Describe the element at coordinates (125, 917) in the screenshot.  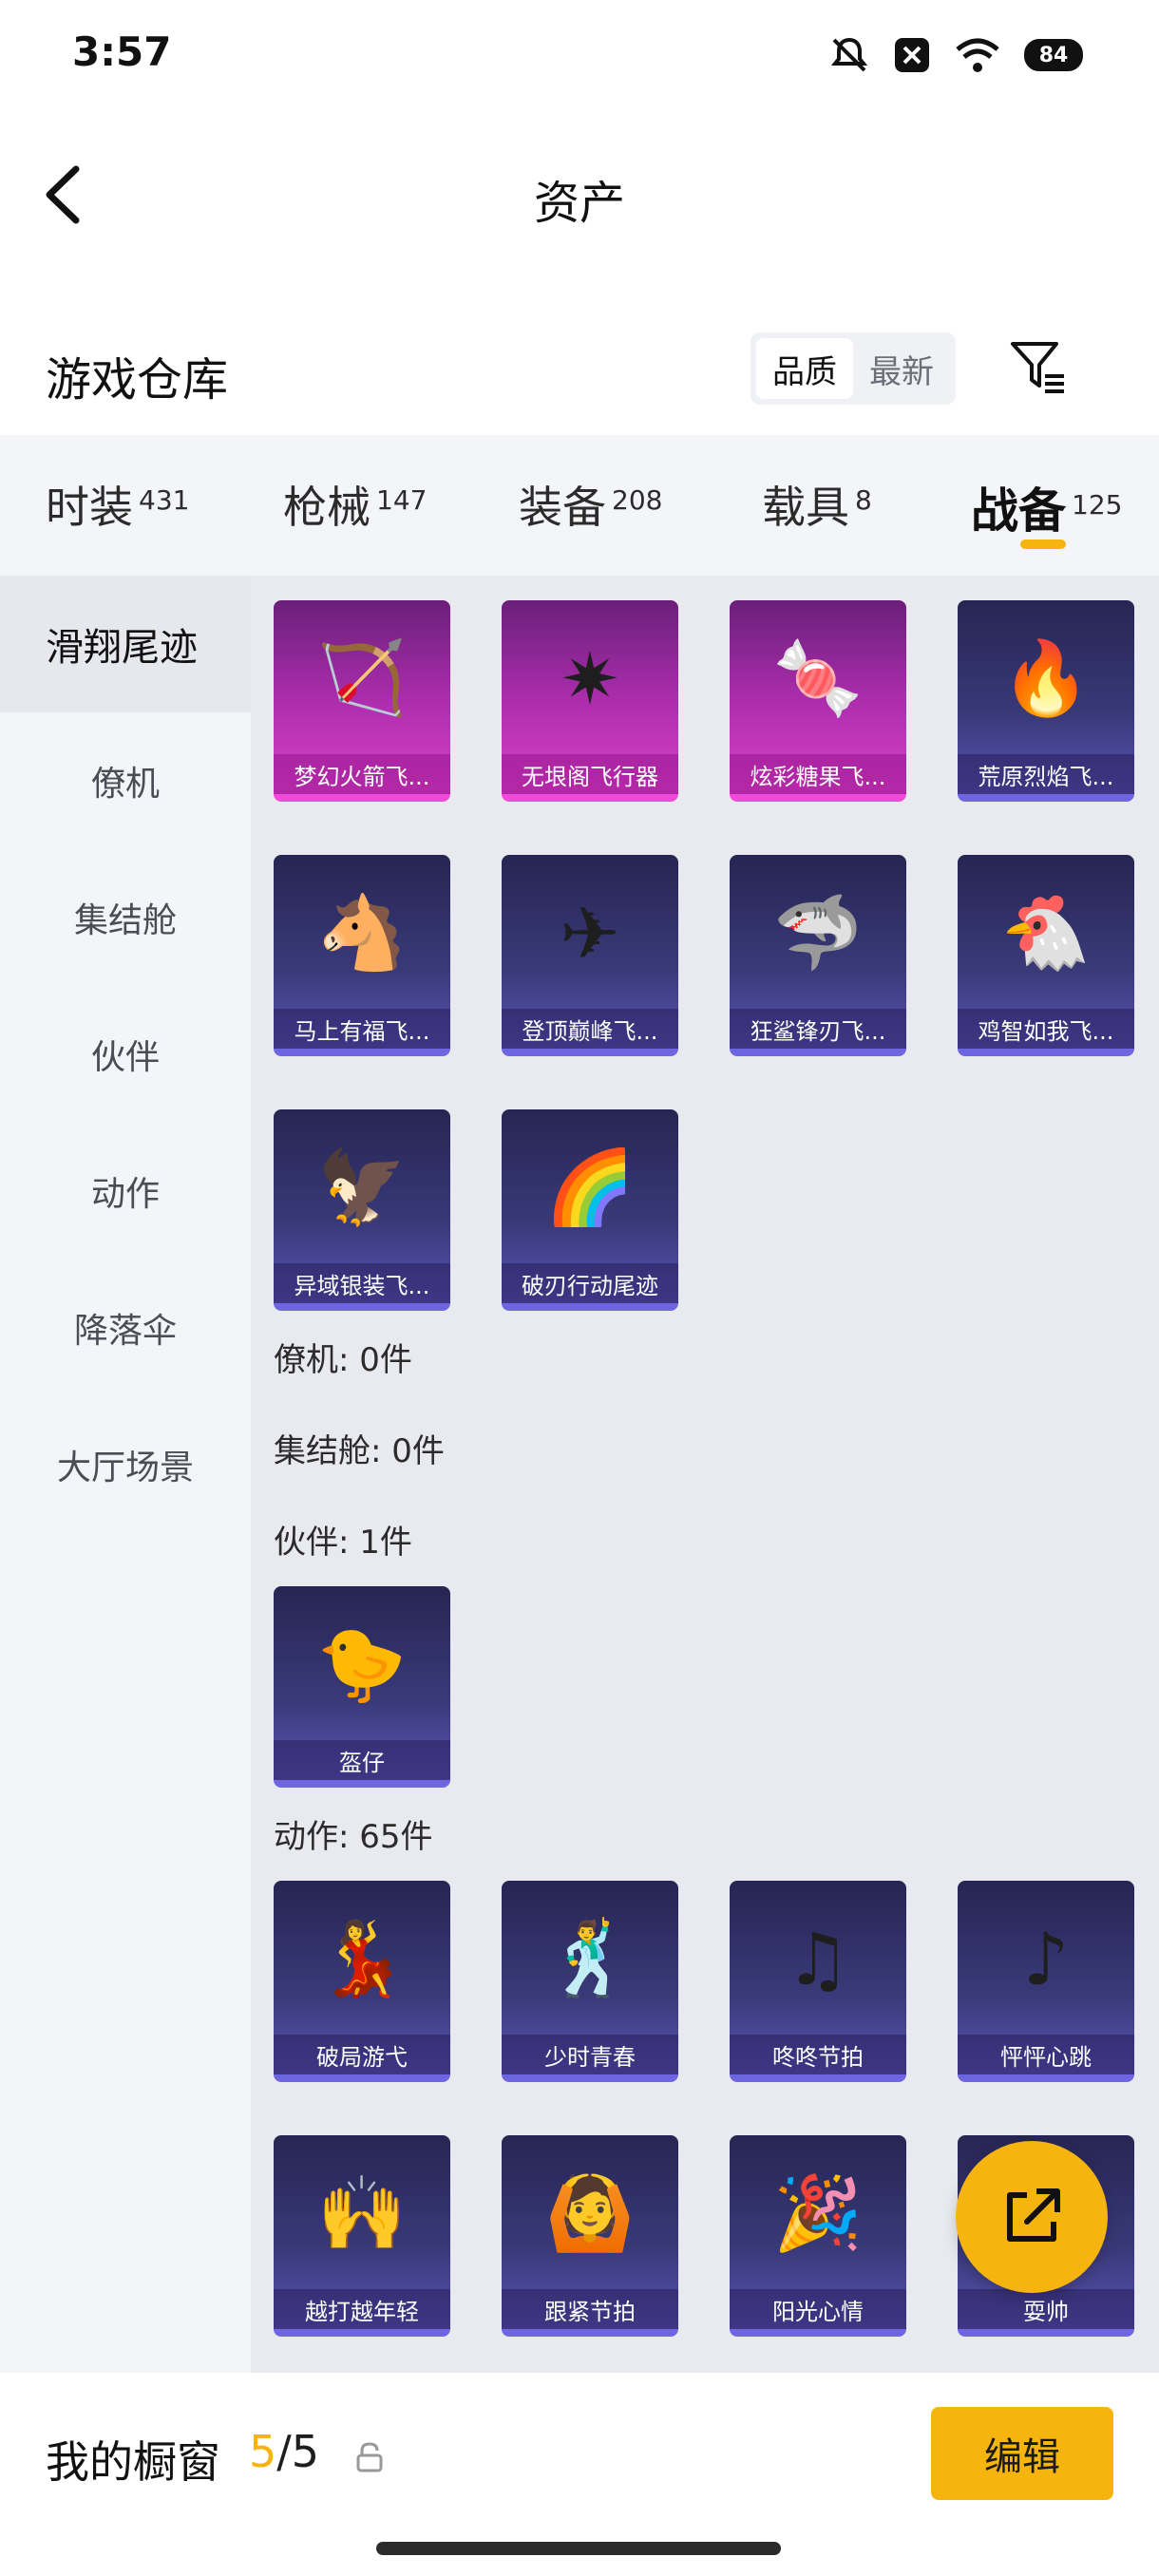
I see `sidebar-item-rally-pod: 集结舱` at that location.